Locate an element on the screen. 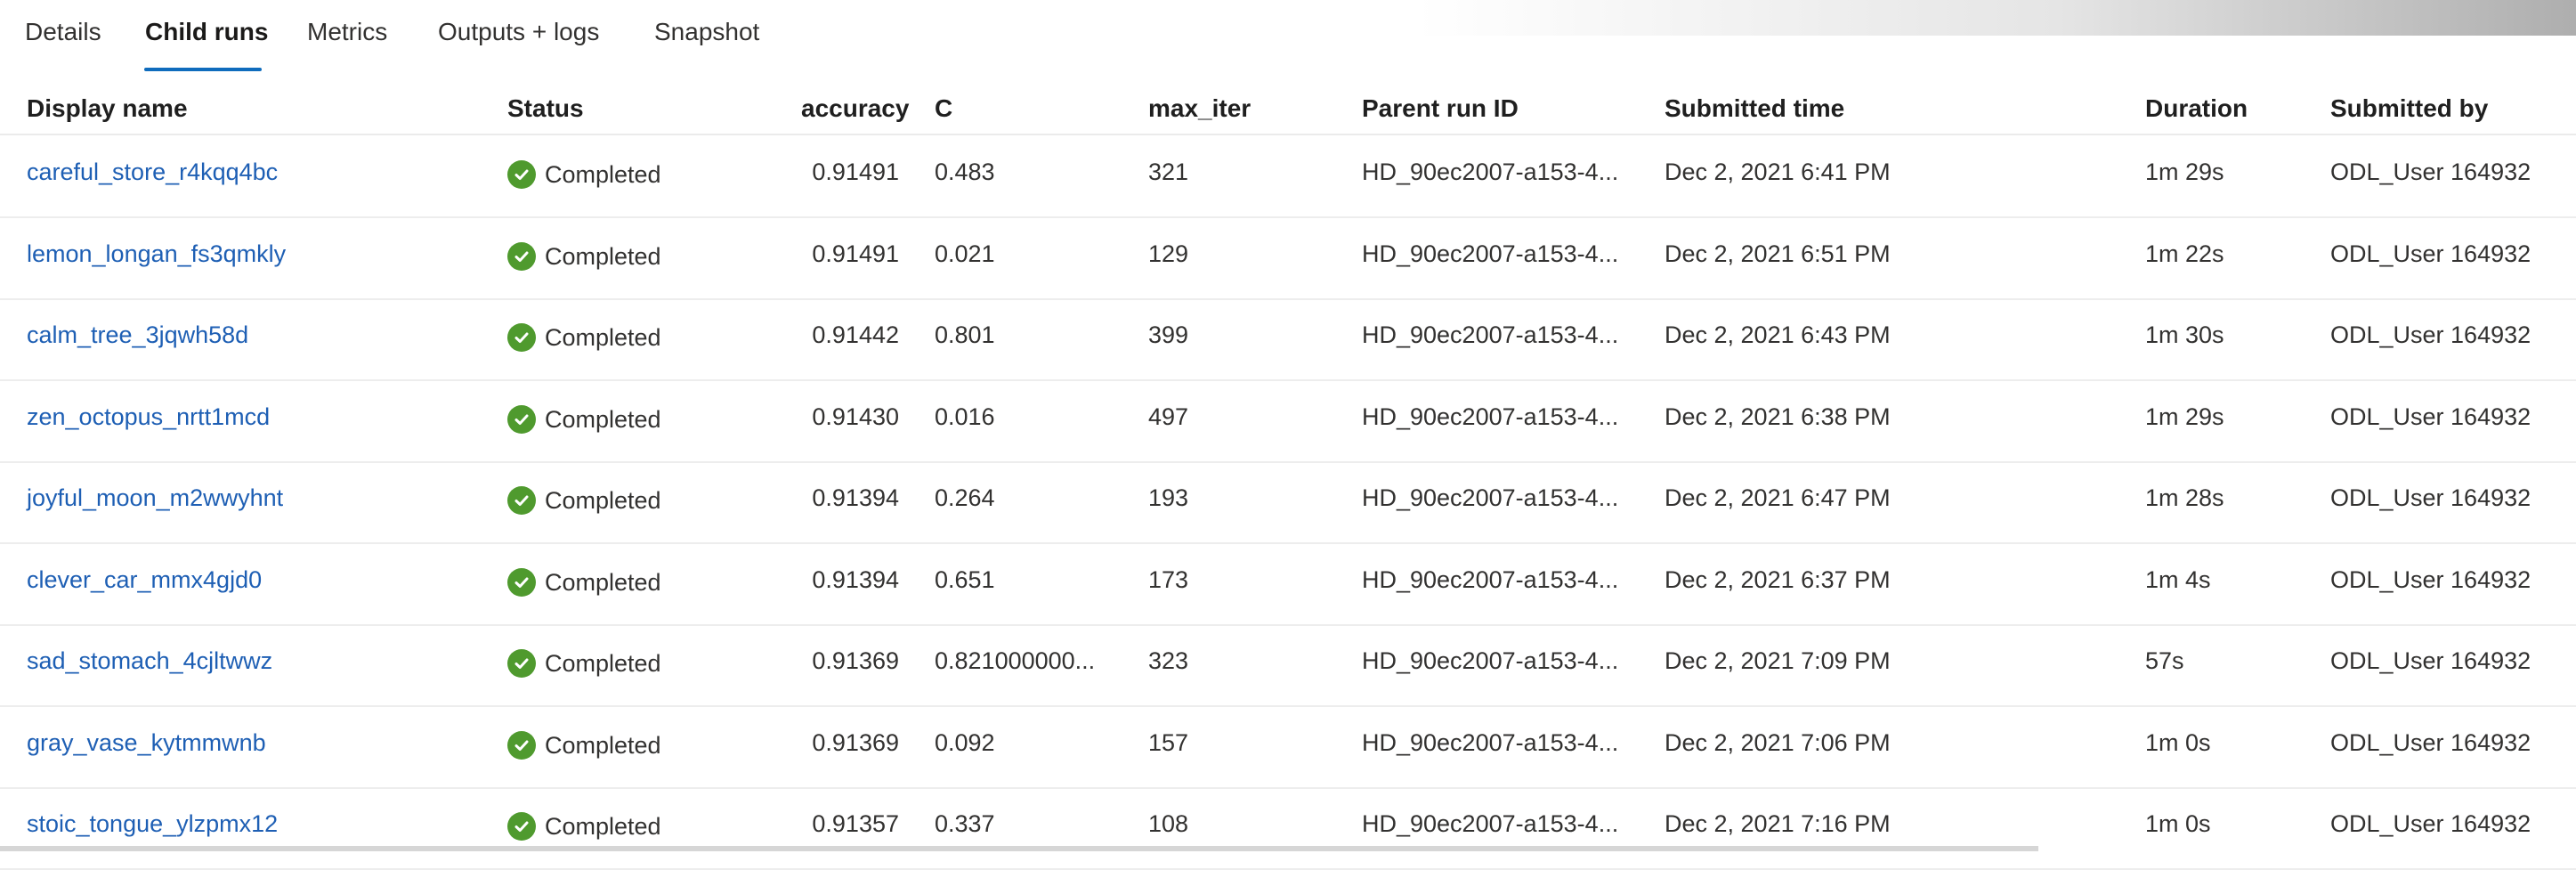 This screenshot has height=870, width=2576. column-header-c: C is located at coordinates (944, 108).